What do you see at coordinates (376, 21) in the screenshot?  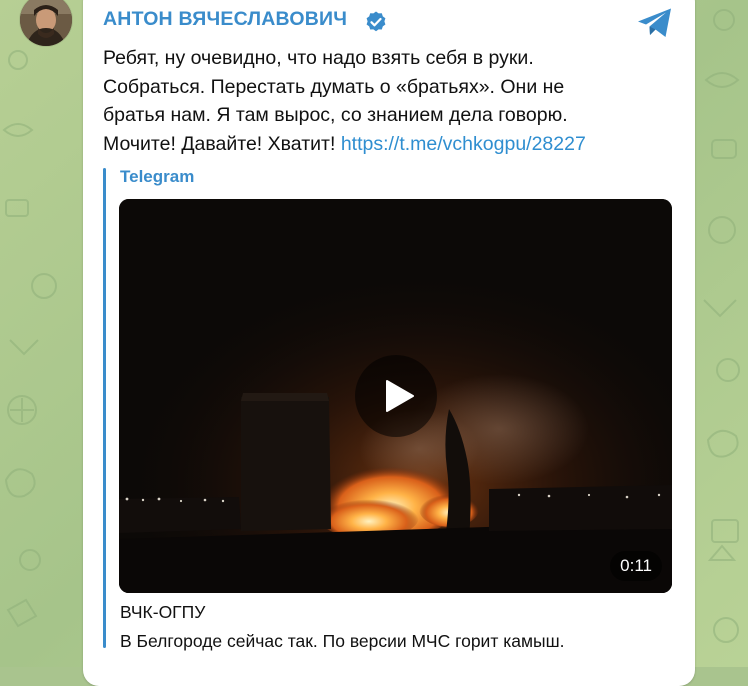 I see `verified-badge-icon` at bounding box center [376, 21].